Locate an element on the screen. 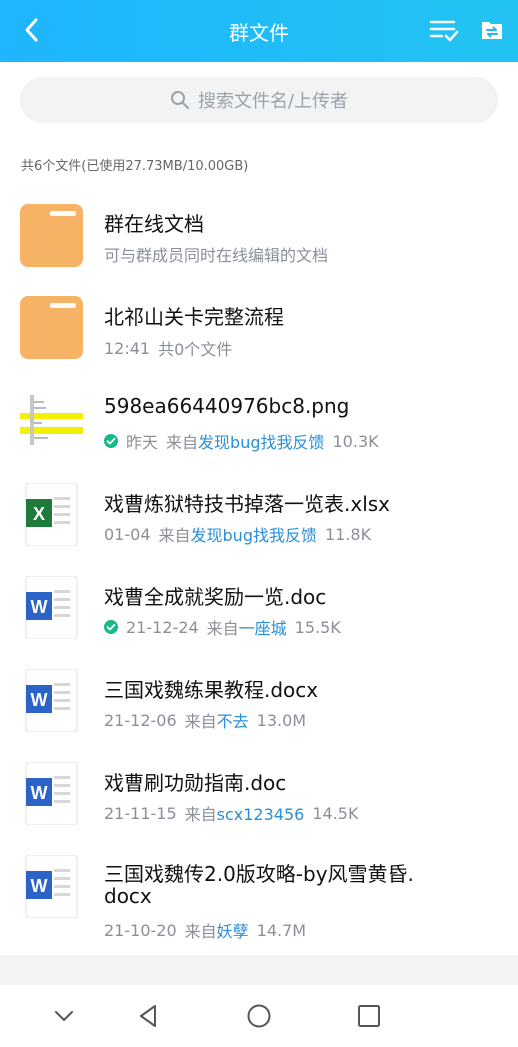  uploader-link: 妖孽 is located at coordinates (233, 931).